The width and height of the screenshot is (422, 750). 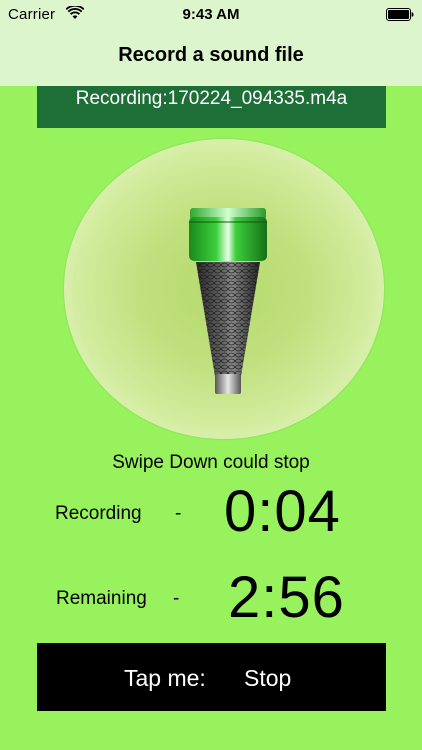 I want to click on stop-button: Tap me: Stop, so click(x=211, y=677).